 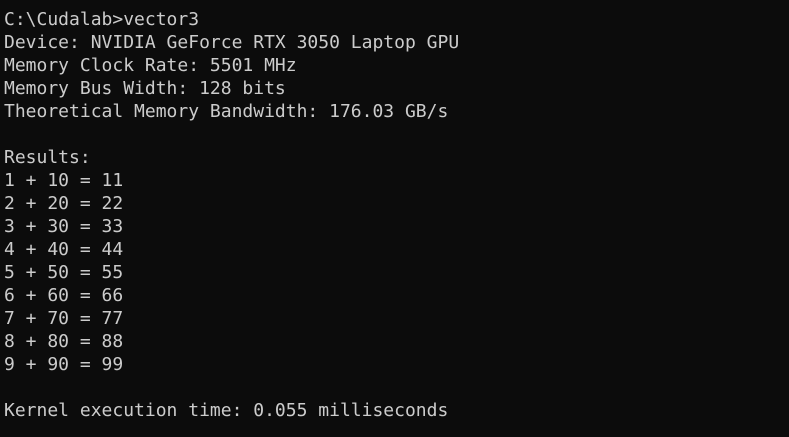 What do you see at coordinates (64, 272) in the screenshot?
I see `result-line: 5 + 50 = 55` at bounding box center [64, 272].